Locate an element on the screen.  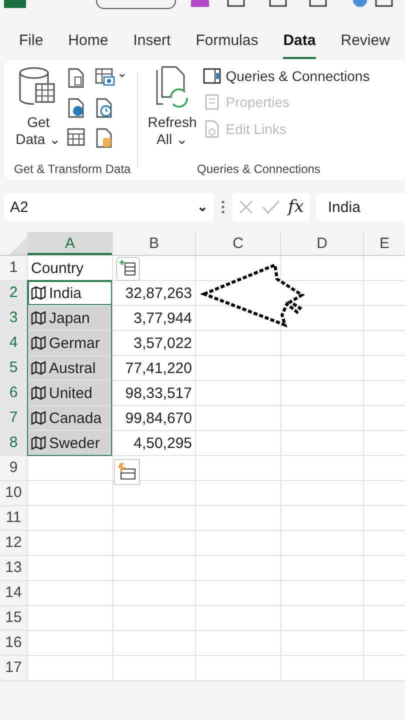
row-header: 6 is located at coordinates (13, 393).